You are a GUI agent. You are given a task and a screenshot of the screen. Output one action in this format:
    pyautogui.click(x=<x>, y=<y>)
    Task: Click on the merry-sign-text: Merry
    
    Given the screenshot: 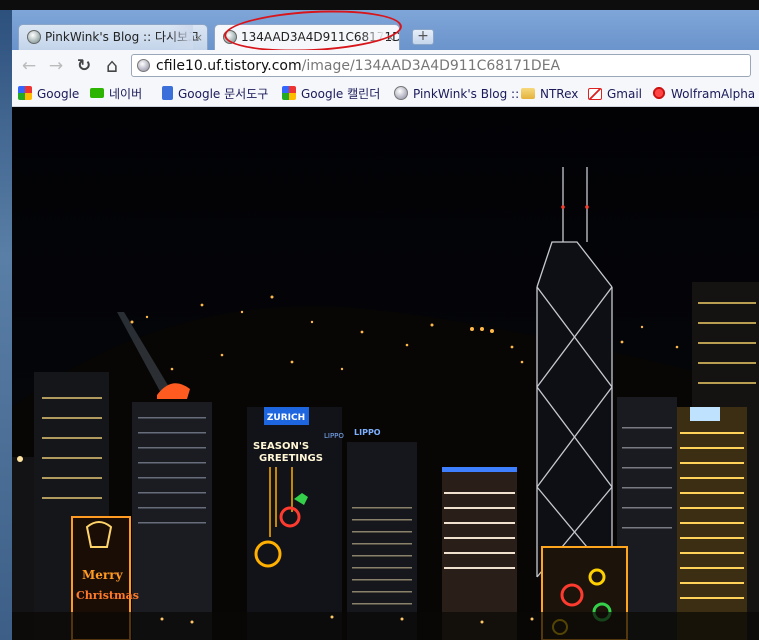 What is the action you would take?
    pyautogui.click(x=103, y=575)
    